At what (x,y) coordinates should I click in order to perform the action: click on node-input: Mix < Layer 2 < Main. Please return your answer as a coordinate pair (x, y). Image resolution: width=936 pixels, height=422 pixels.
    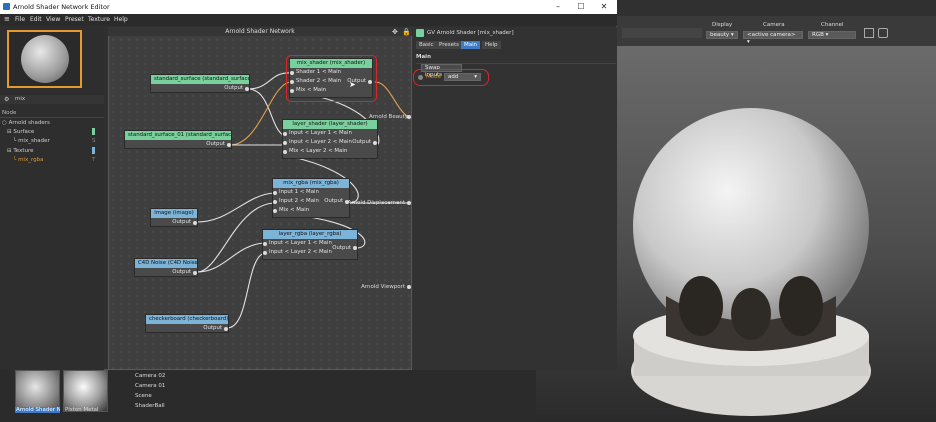
    Looking at the image, I should click on (330, 151).